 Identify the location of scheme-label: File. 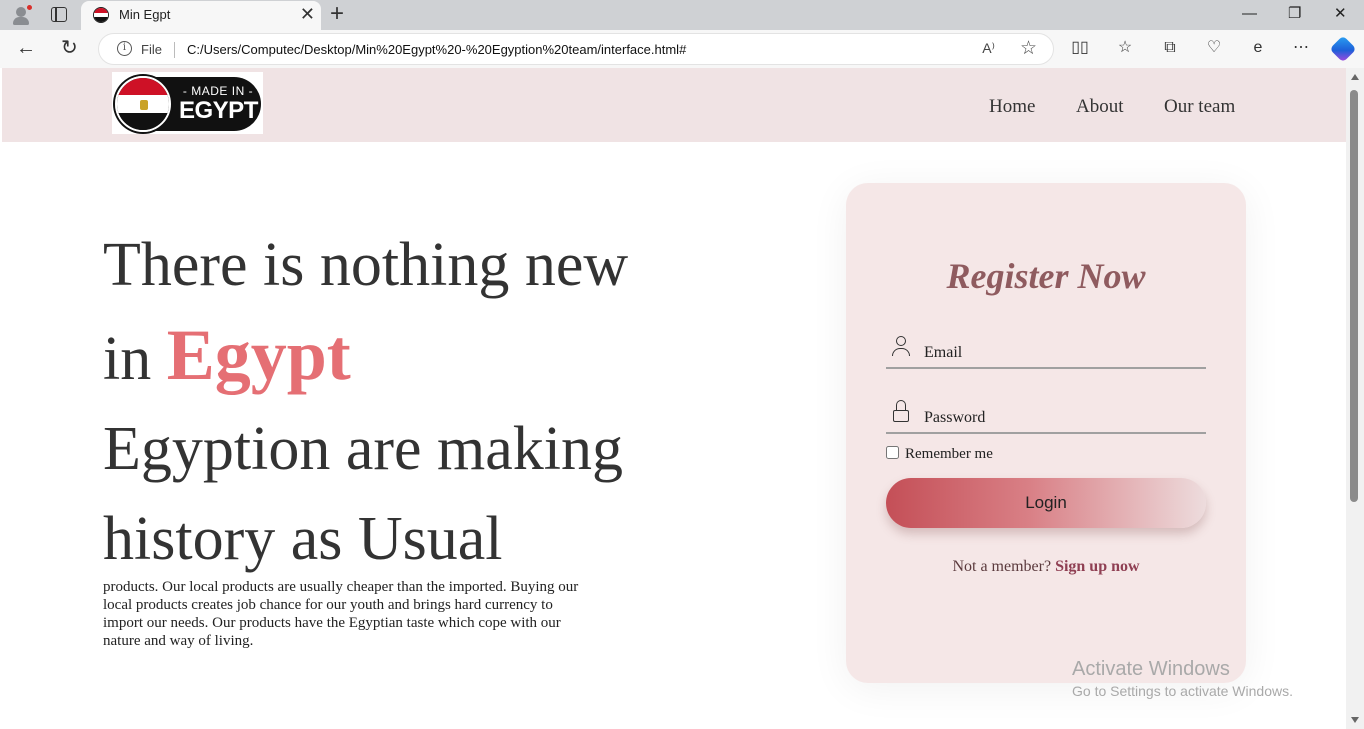
(151, 49).